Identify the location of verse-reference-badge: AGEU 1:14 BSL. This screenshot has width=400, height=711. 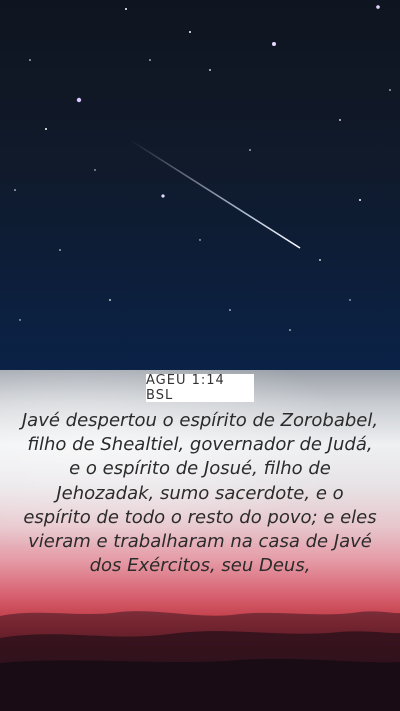
(200, 388).